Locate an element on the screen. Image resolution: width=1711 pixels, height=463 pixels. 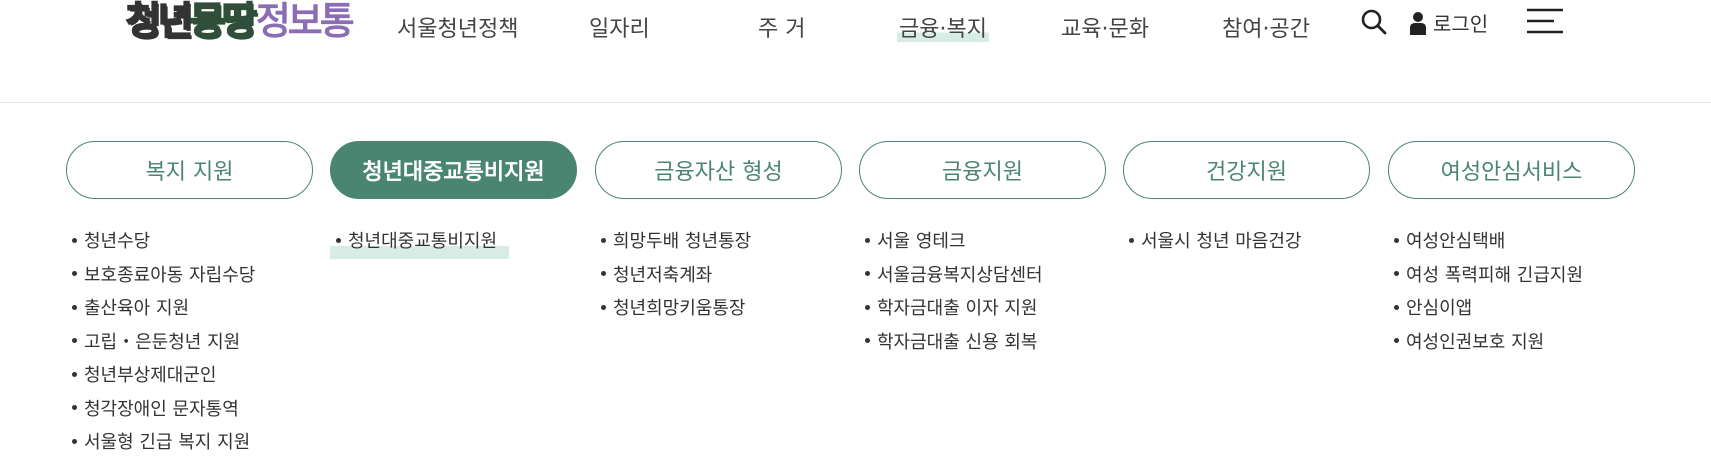
submenu-item: 청년저축계좌 is located at coordinates (676, 276).